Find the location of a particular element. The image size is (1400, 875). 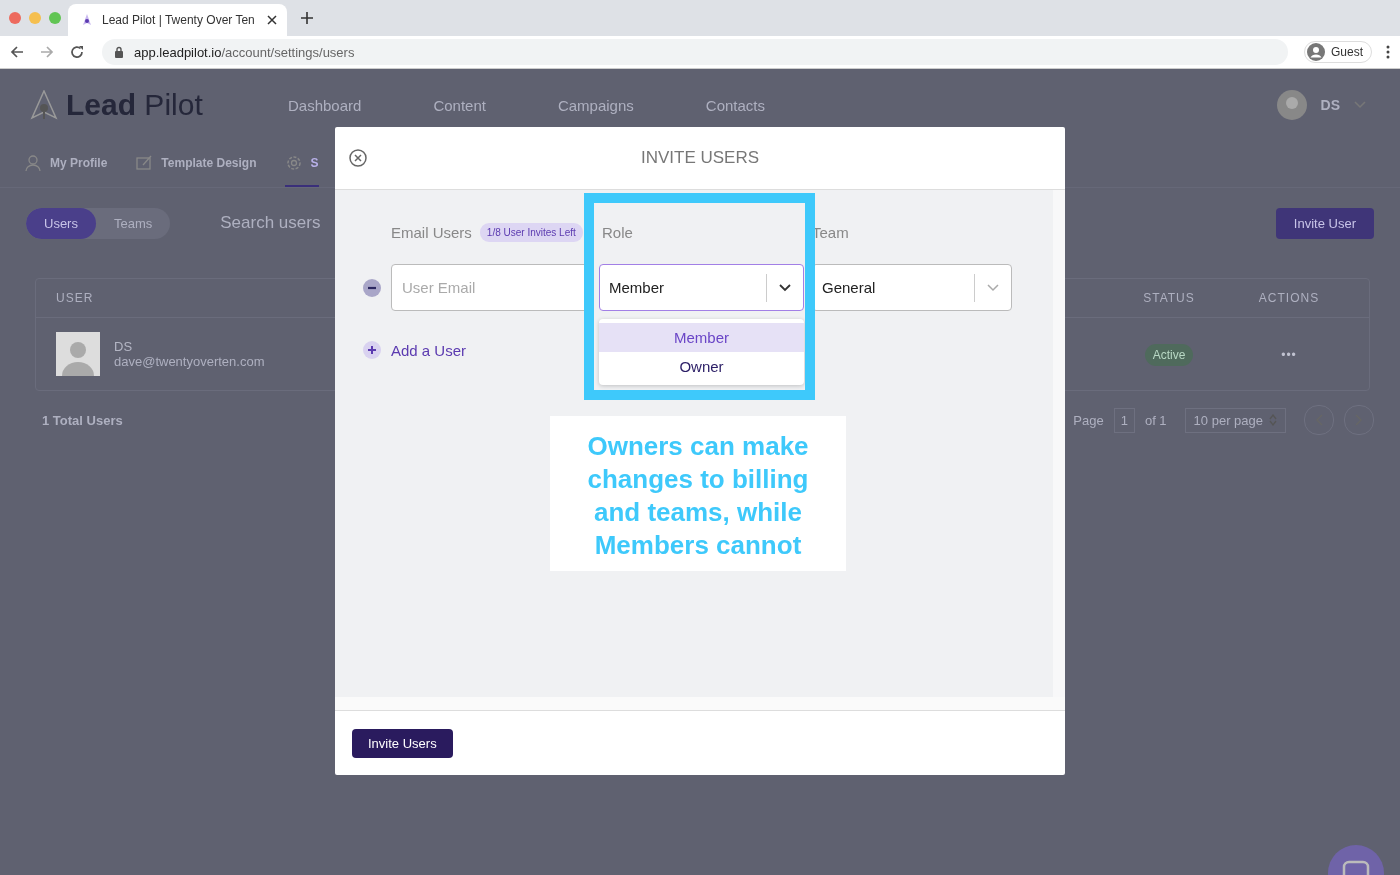

dropdown-option: Member is located at coordinates (701, 337).